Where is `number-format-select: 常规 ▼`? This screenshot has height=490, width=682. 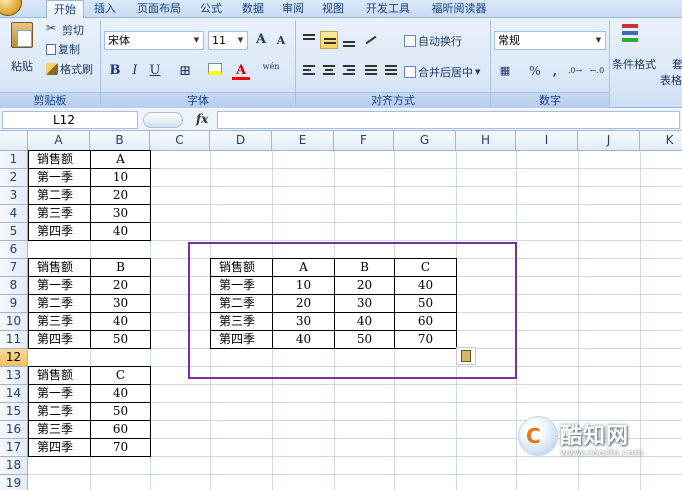 number-format-select: 常规 ▼ is located at coordinates (550, 40).